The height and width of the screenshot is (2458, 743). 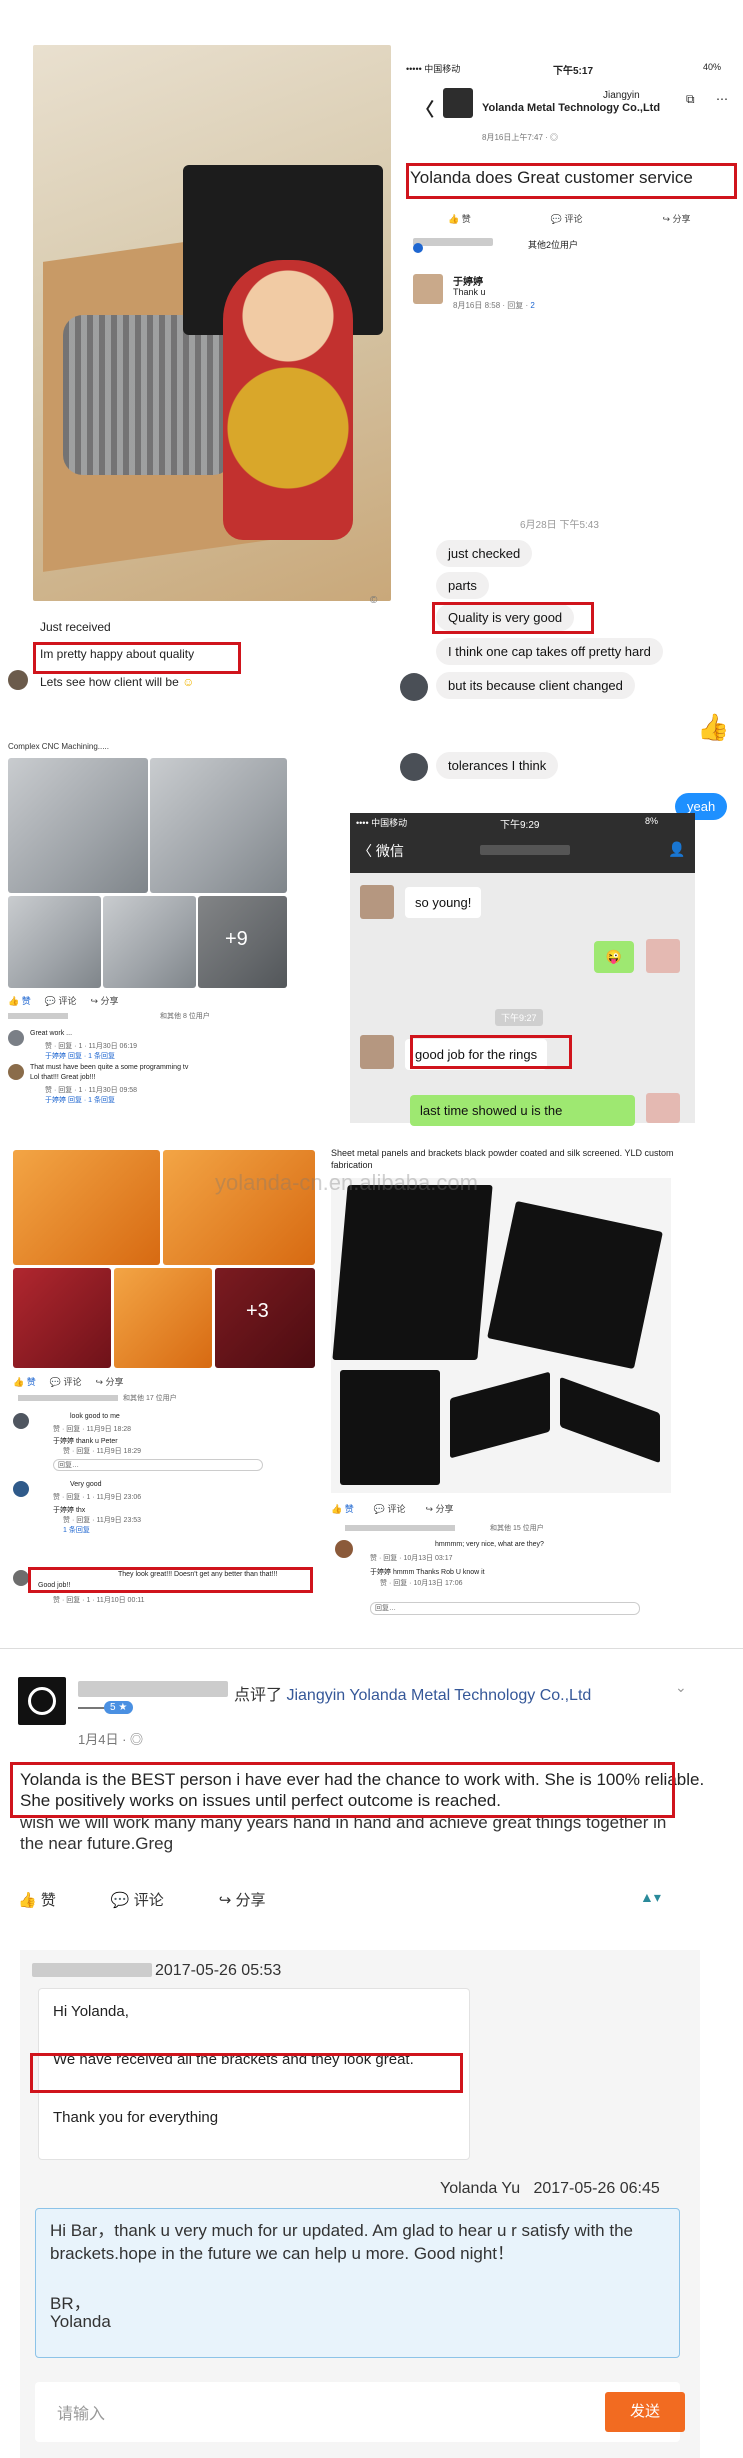 What do you see at coordinates (75, 627) in the screenshot?
I see `caption-just-received: Just received` at bounding box center [75, 627].